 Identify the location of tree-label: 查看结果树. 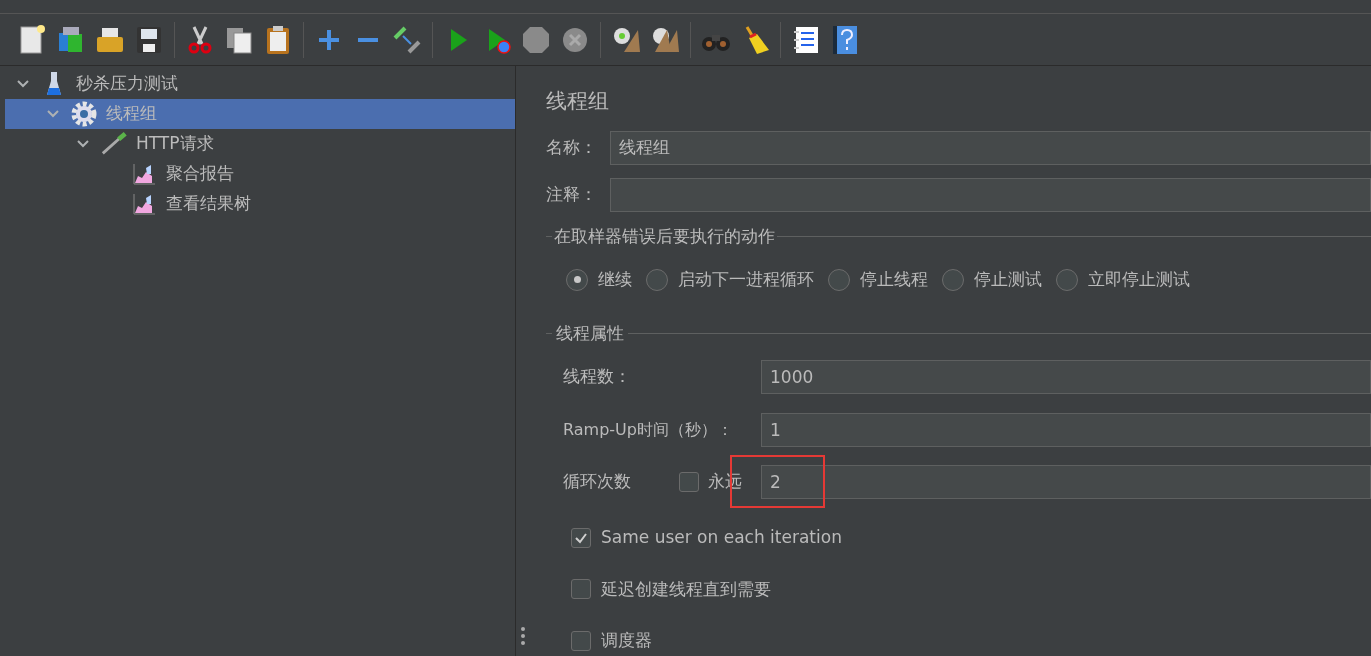
(208, 204).